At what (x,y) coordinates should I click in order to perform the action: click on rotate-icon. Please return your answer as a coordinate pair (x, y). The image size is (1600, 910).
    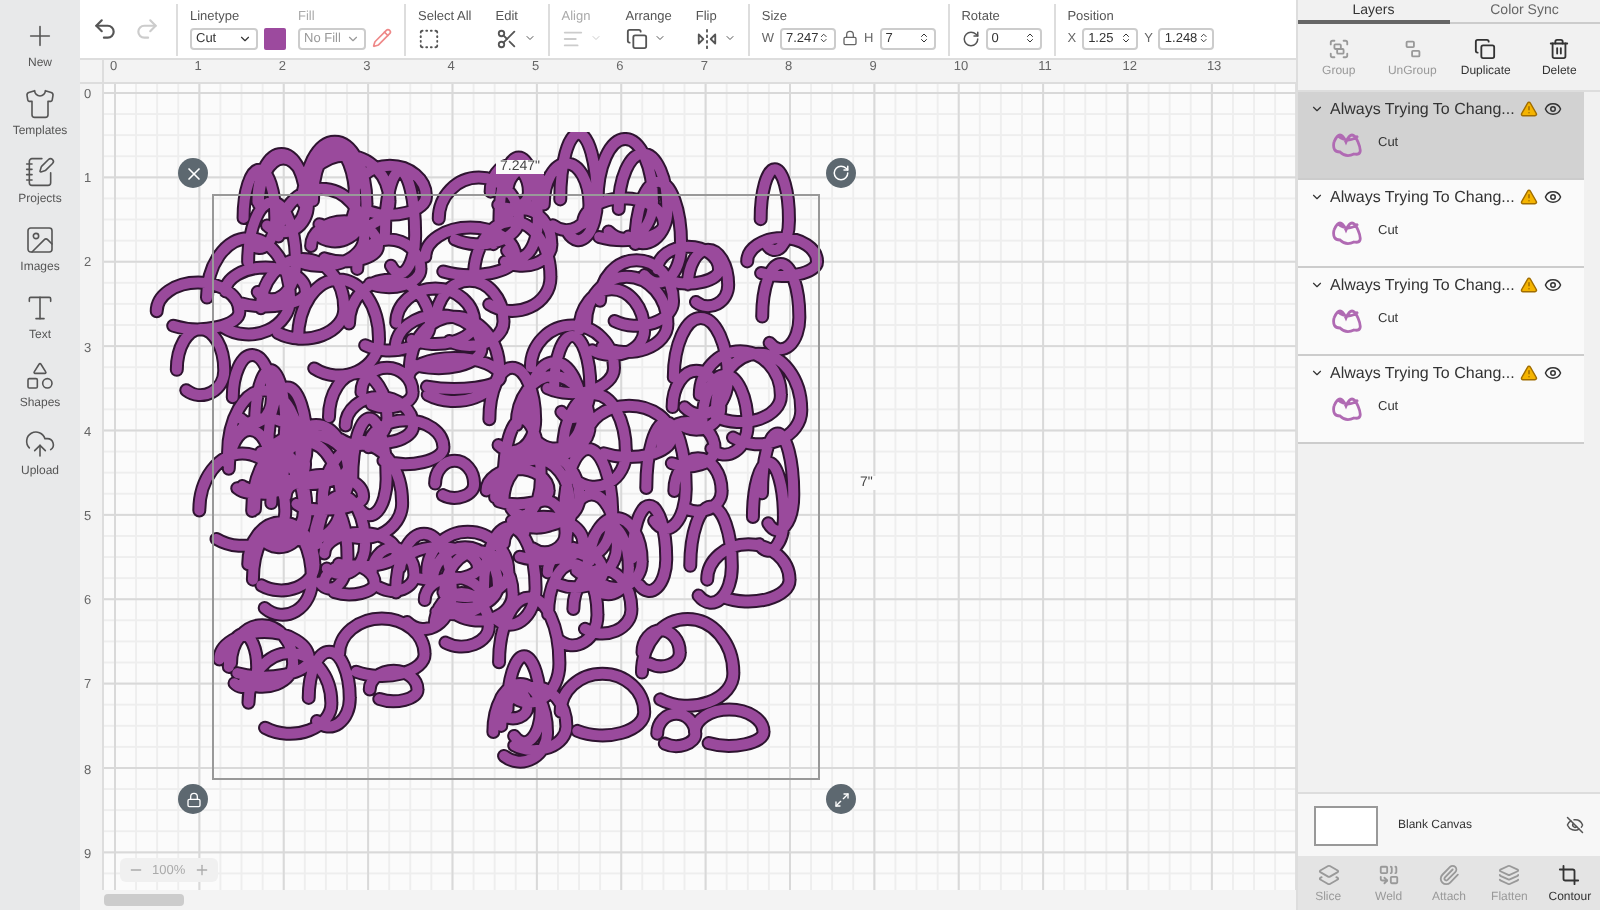
    Looking at the image, I should click on (970, 38).